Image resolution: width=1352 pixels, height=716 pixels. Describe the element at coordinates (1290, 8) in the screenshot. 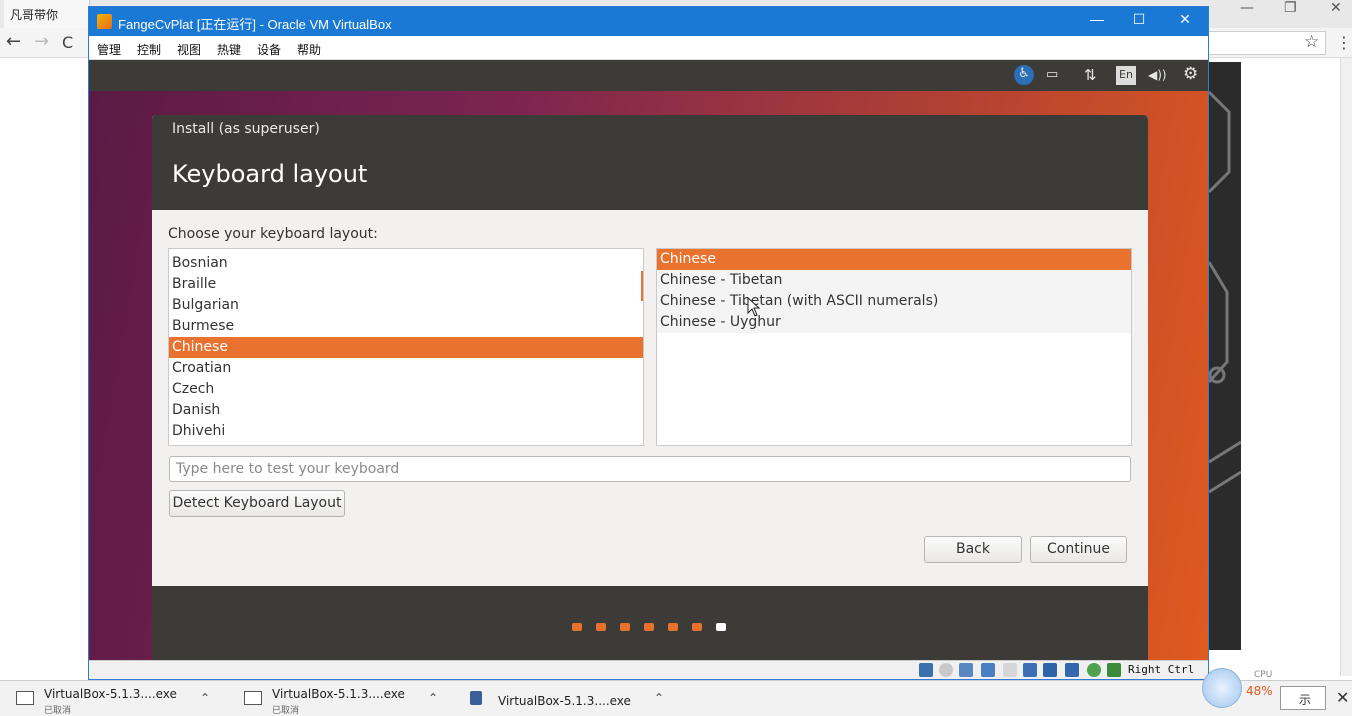

I see `browser-maximize-button: ❐` at that location.